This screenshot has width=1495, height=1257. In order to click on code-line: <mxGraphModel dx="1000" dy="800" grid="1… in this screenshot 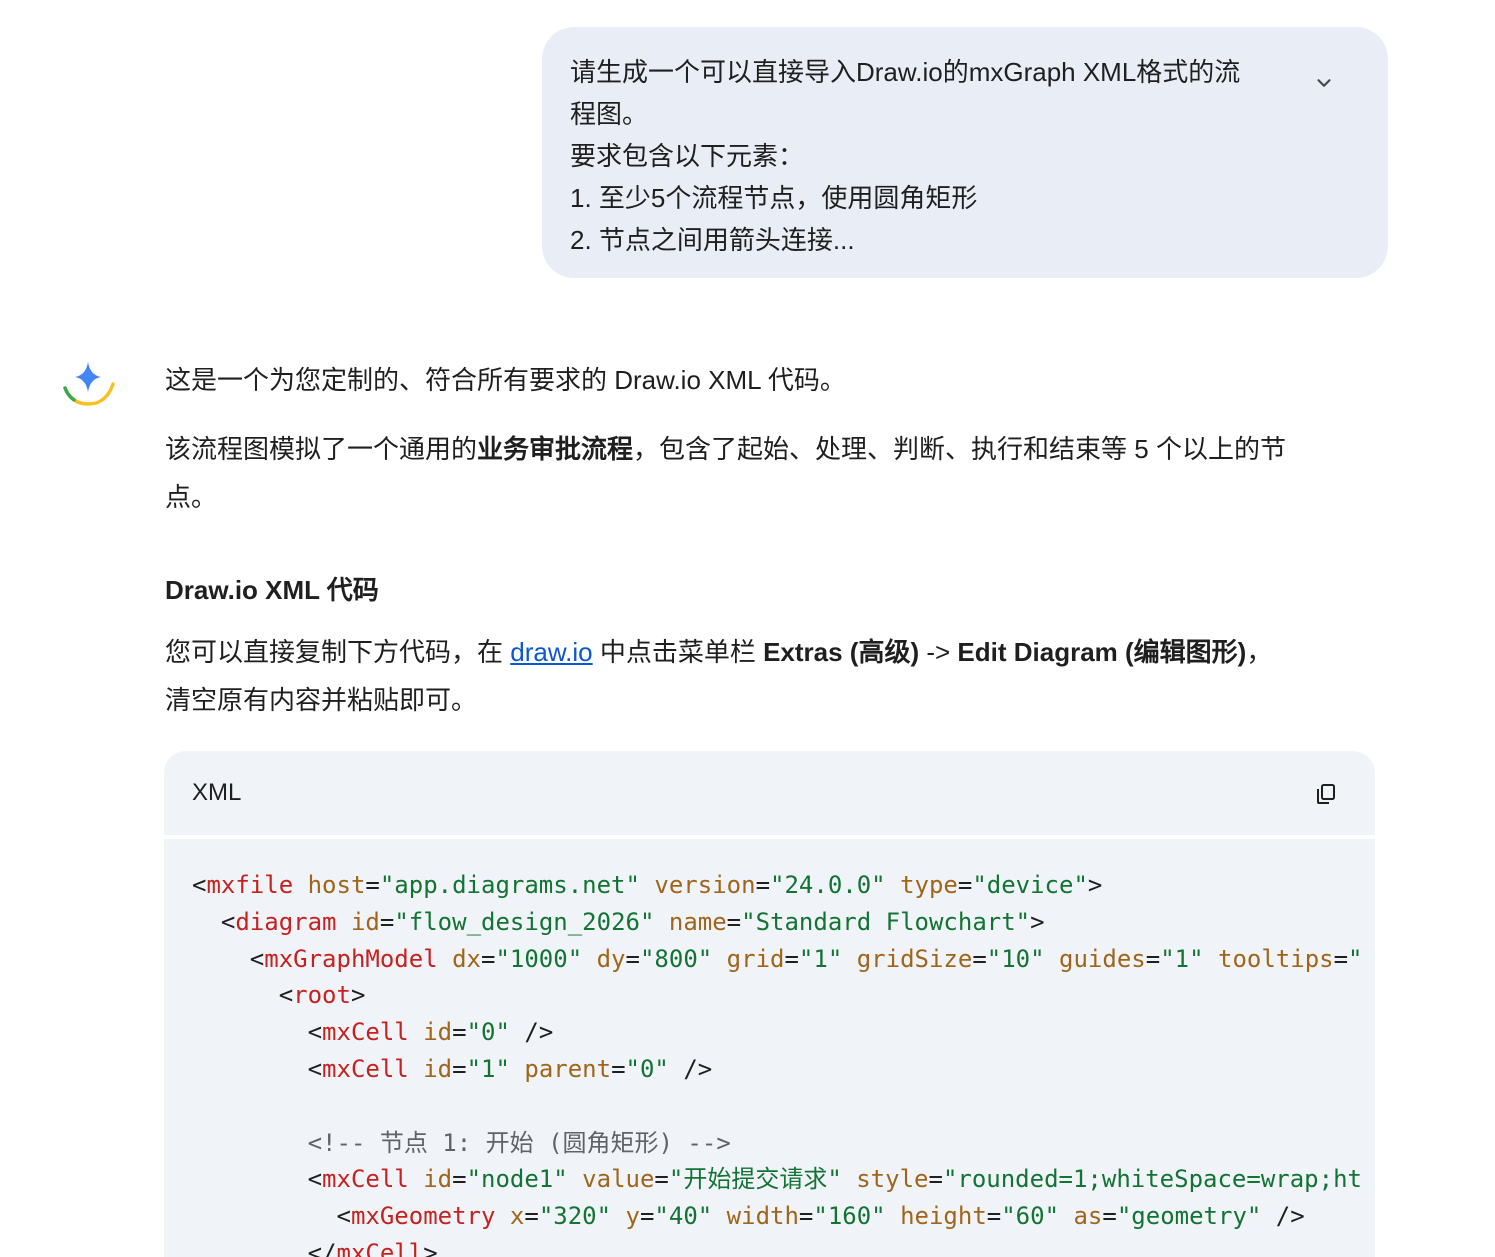, I will do `click(777, 959)`.